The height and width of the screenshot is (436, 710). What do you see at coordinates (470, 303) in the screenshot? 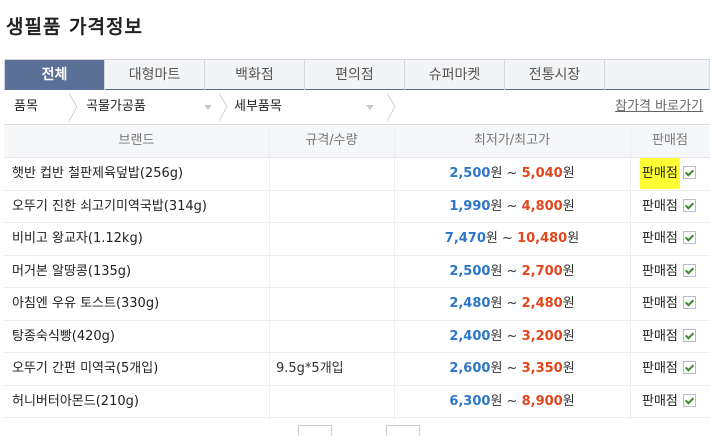
I see `min-price: 2,480` at bounding box center [470, 303].